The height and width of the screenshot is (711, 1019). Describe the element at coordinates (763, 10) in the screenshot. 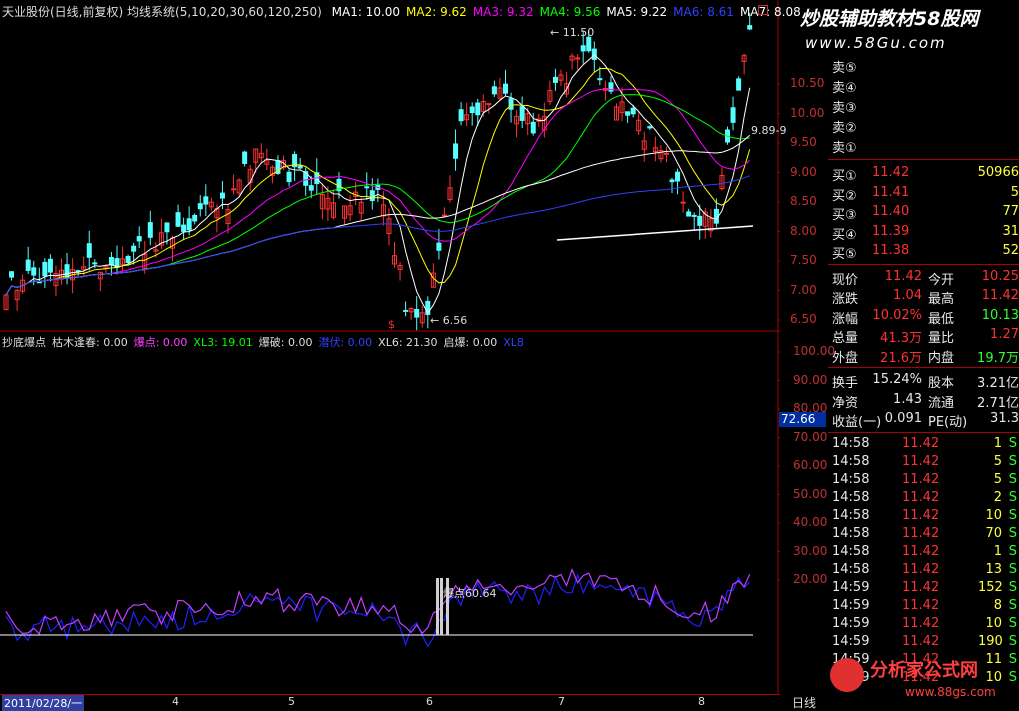

I see `panel-toggle-icon` at that location.